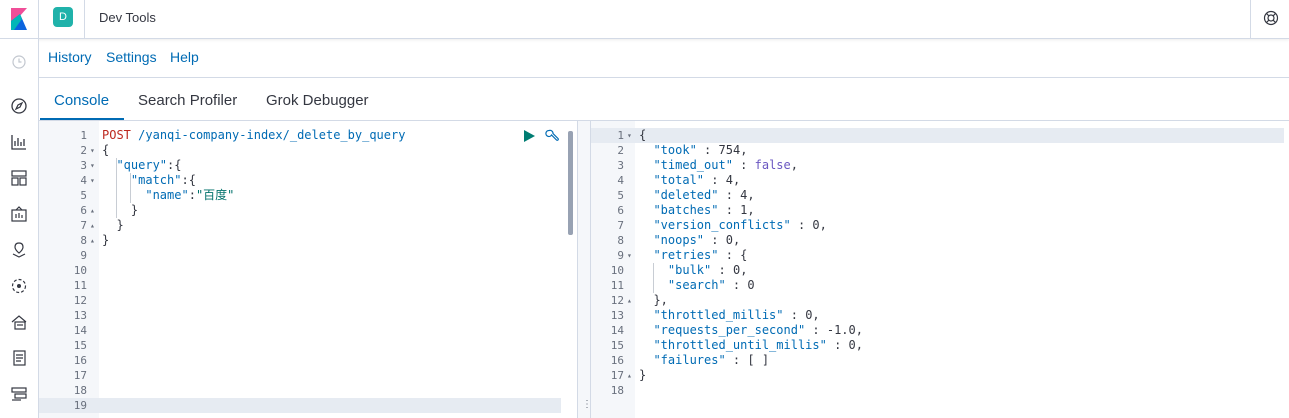 The image size is (1289, 418). What do you see at coordinates (80, 405) in the screenshot?
I see `line-number: 19` at bounding box center [80, 405].